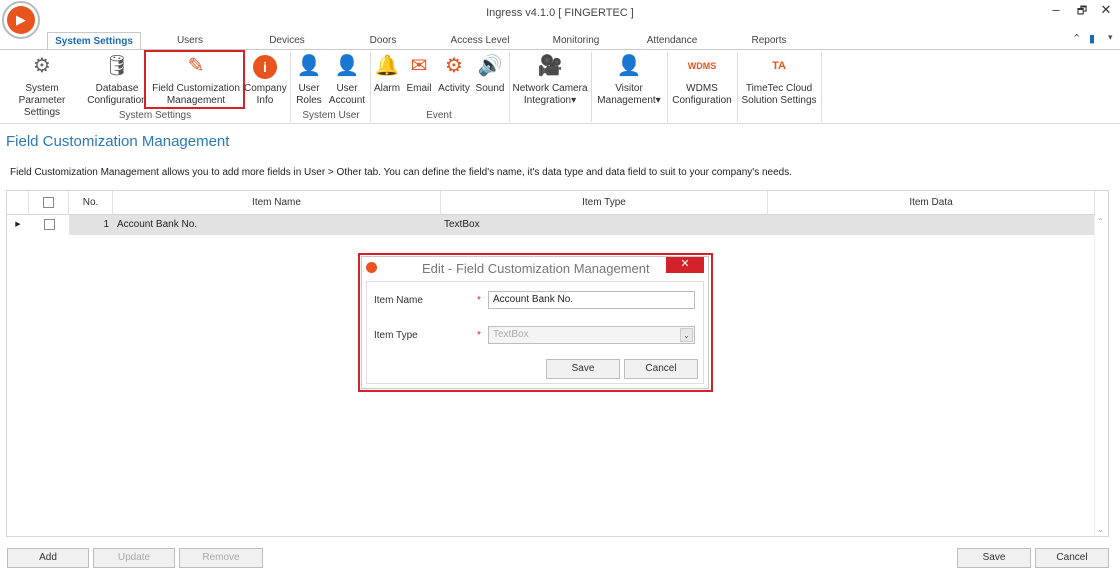  What do you see at coordinates (265, 66) in the screenshot?
I see `info-icon: i` at bounding box center [265, 66].